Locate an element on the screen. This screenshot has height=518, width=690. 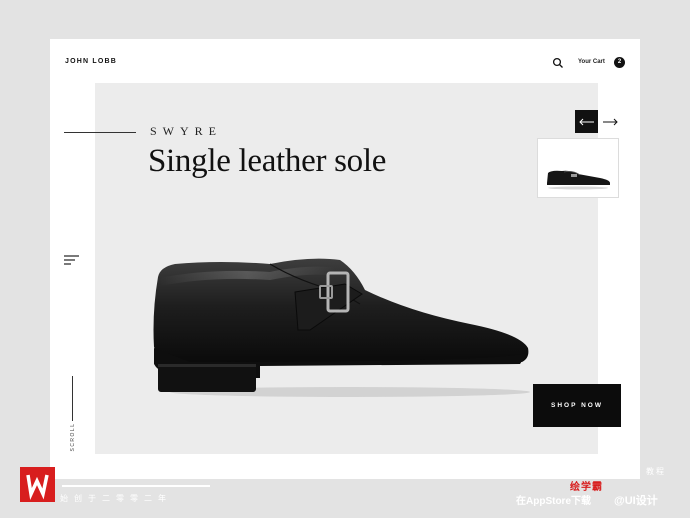
cart-link: Your Cart is located at coordinates (591, 62).